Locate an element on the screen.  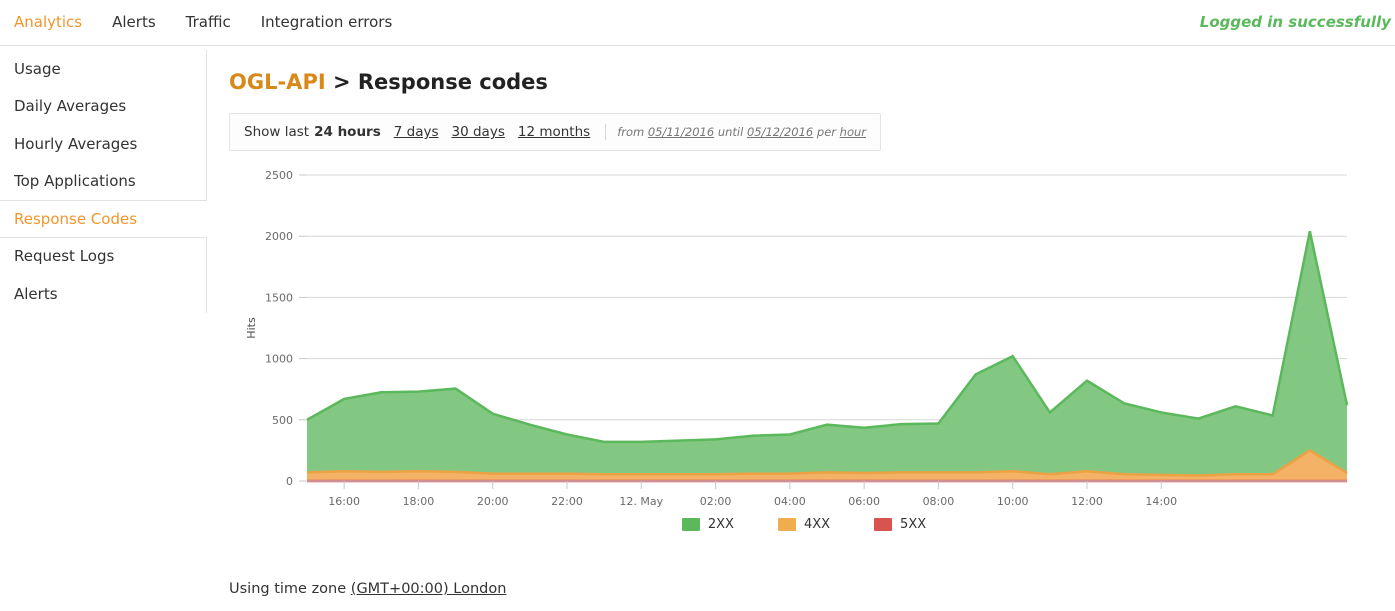
chart-y-axis-title: Hits is located at coordinates (251, 328).